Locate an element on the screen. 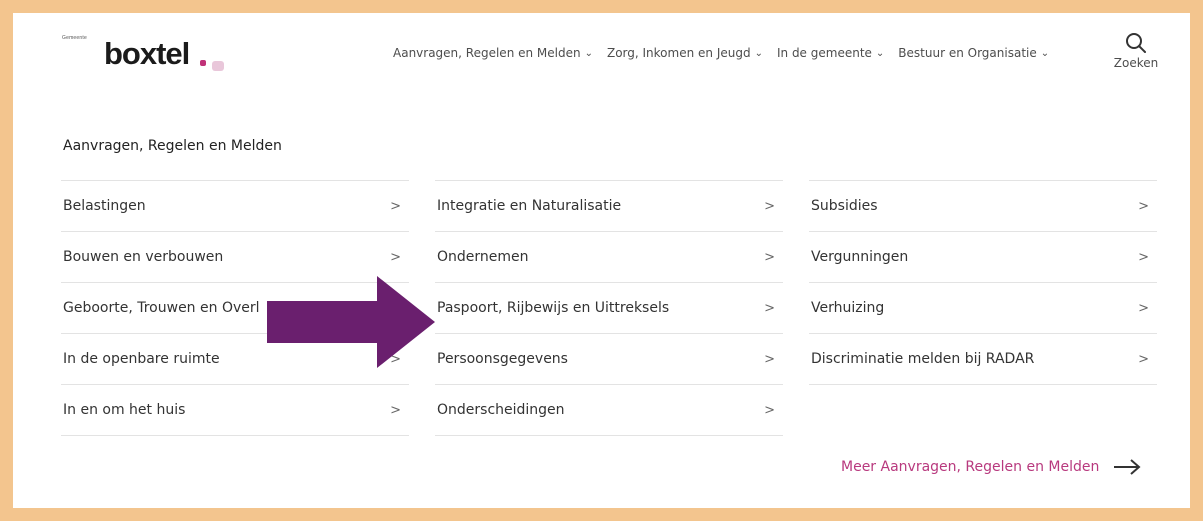 The image size is (1203, 521). menu-item-label: Bouwen en verbouwen is located at coordinates (143, 257).